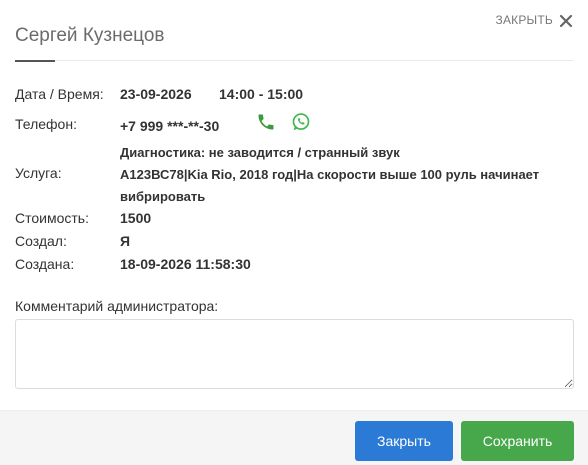 This screenshot has width=588, height=465. Describe the element at coordinates (90, 35) in the screenshot. I see `modal-title: Сергей Кузнецов` at that location.